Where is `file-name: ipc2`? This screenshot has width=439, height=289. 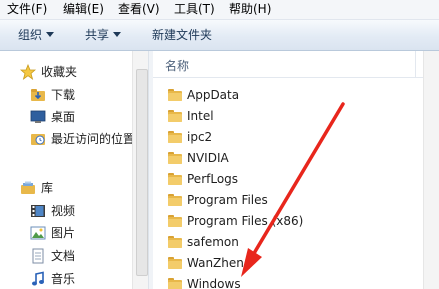 file-name: ipc2 is located at coordinates (200, 137).